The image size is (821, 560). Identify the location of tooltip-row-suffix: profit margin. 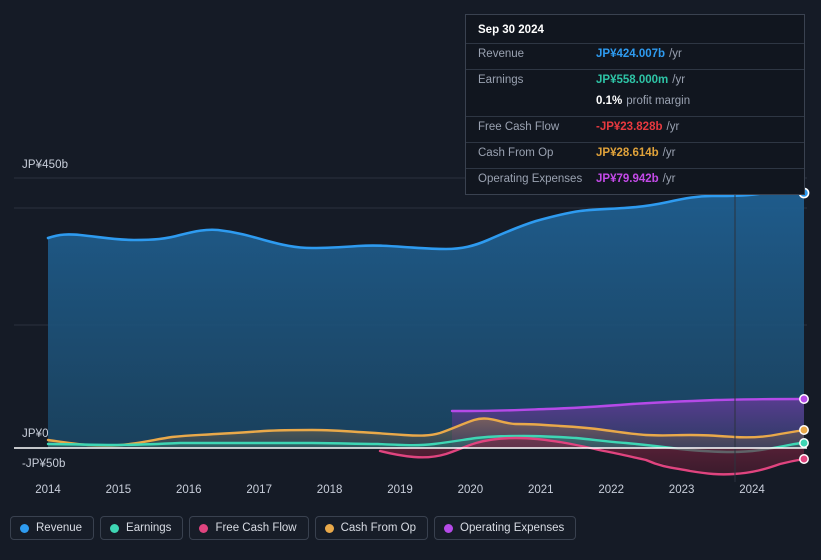
(658, 101).